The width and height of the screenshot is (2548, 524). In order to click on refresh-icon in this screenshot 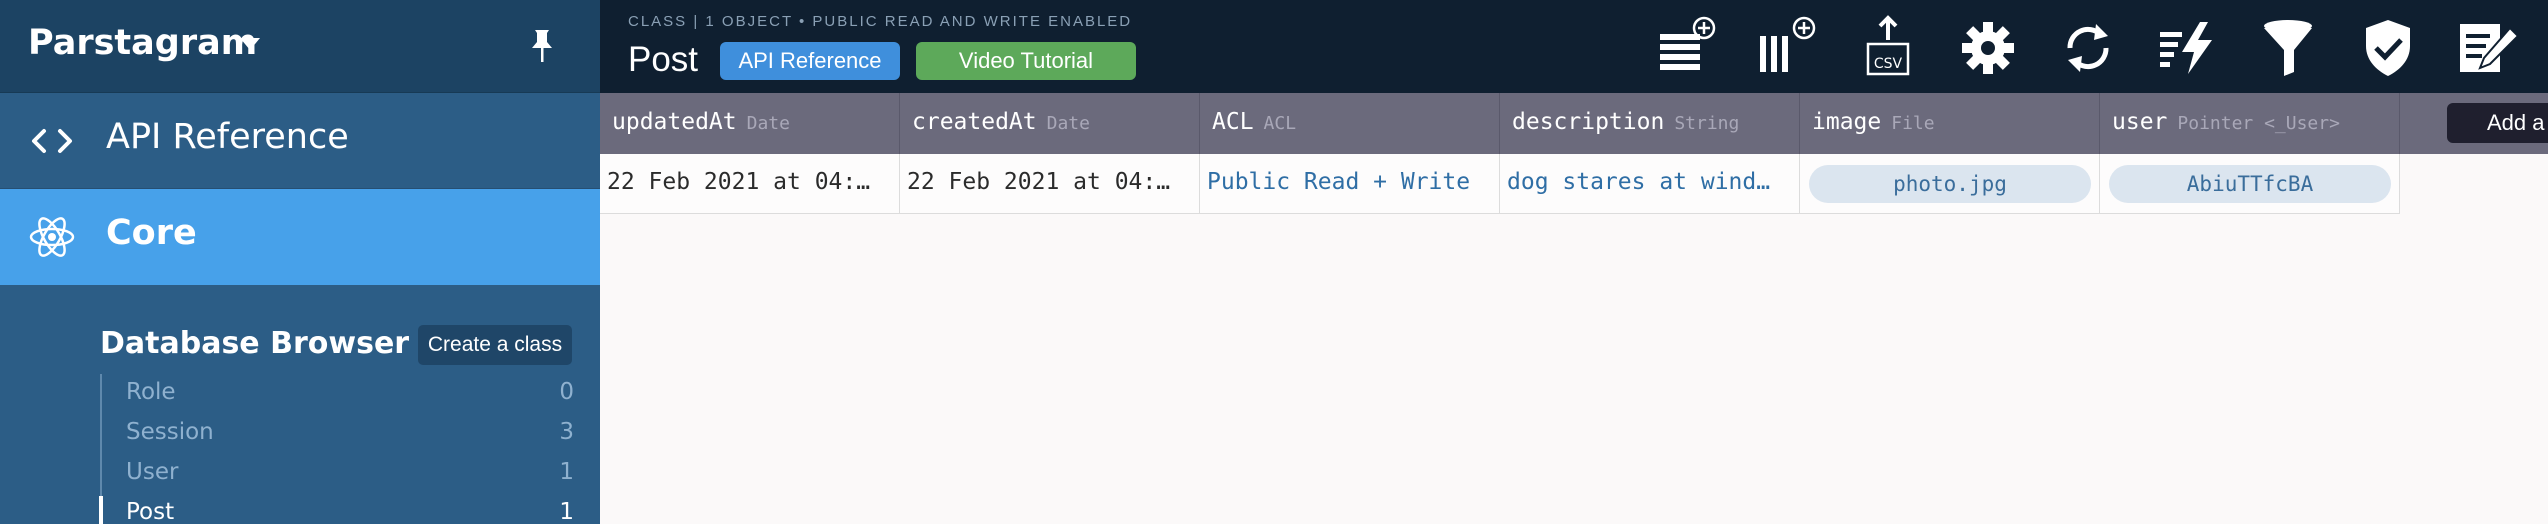, I will do `click(2088, 46)`.